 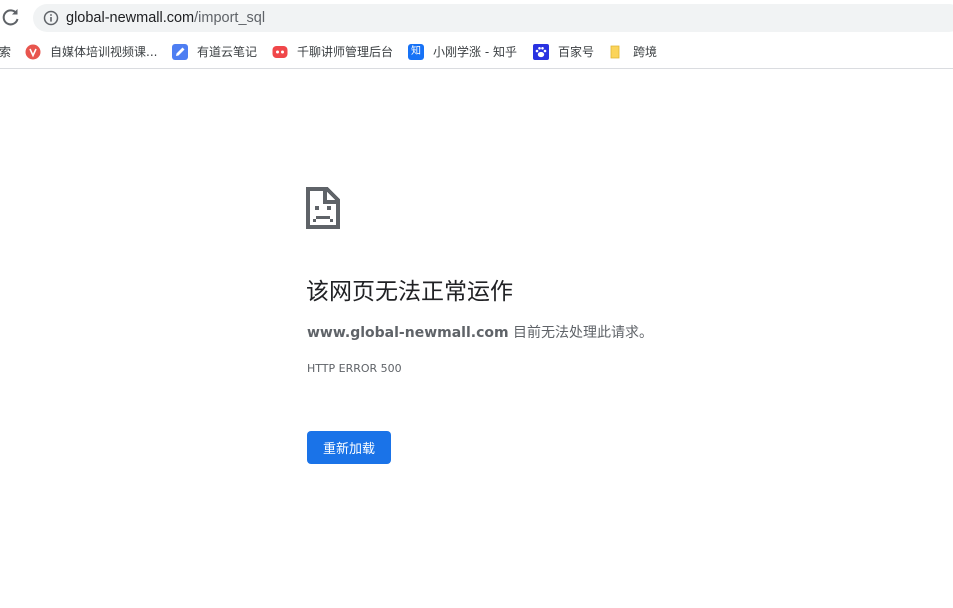 I want to click on error-summary: www.global-newmall.com 目前无法处理此请求。, so click(x=480, y=333).